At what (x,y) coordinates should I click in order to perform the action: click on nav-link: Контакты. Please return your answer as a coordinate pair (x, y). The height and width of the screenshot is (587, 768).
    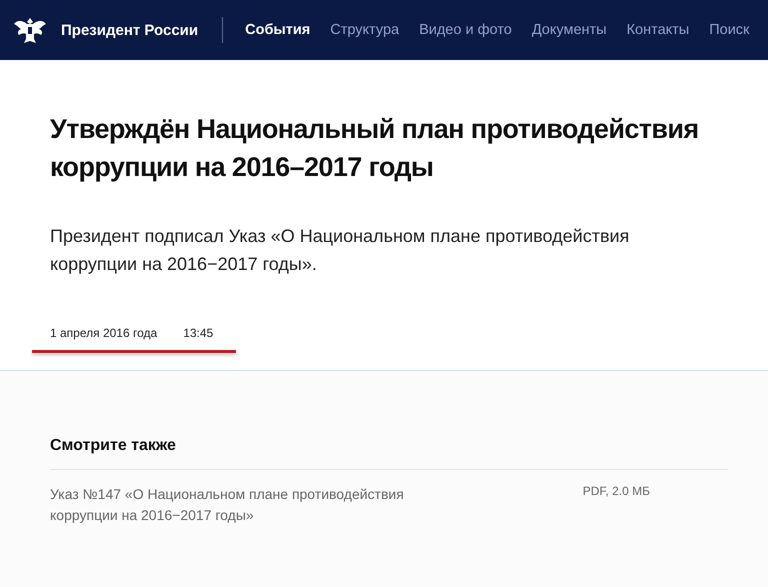
    Looking at the image, I should click on (658, 30).